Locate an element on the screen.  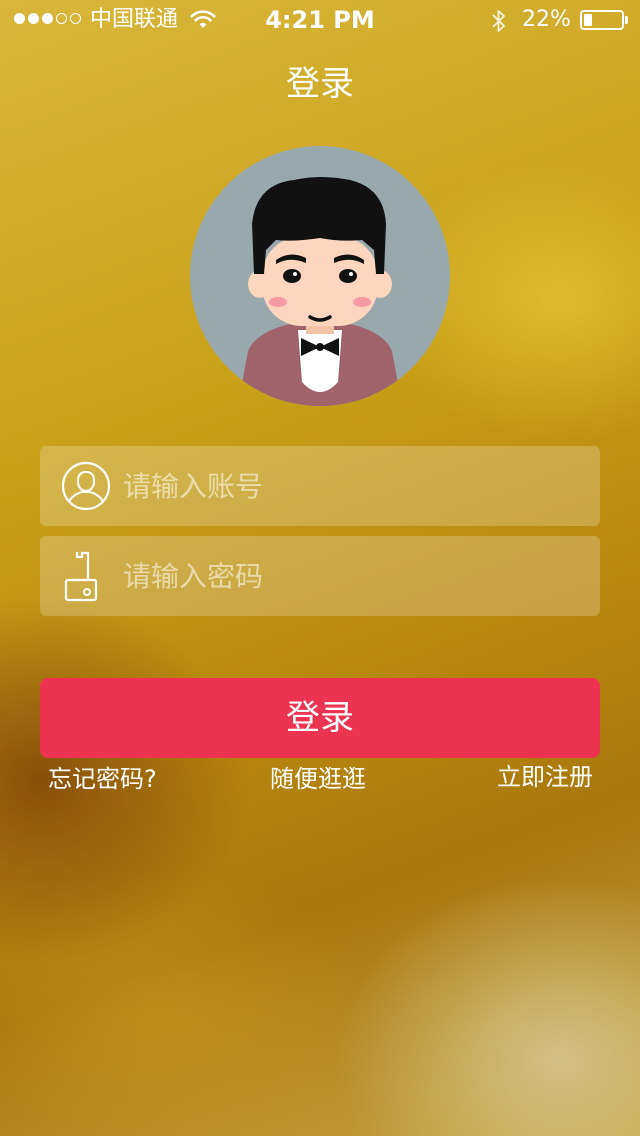
password-input is located at coordinates (348, 576).